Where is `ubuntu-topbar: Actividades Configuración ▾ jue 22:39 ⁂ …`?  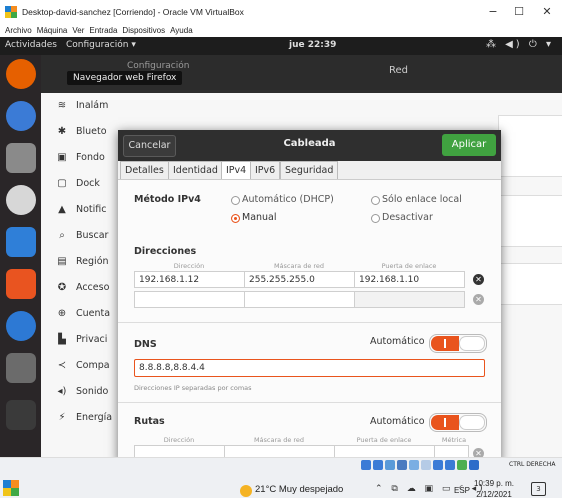 ubuntu-topbar: Actividades Configuración ▾ jue 22:39 ⁂ … is located at coordinates (281, 46).